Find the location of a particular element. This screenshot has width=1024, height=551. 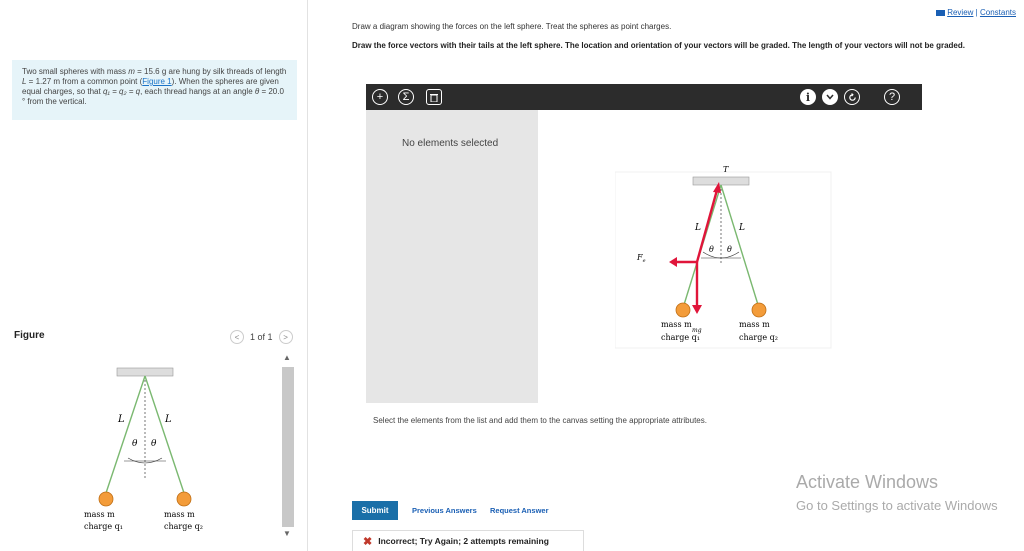

constants-link: Constants is located at coordinates (998, 12).